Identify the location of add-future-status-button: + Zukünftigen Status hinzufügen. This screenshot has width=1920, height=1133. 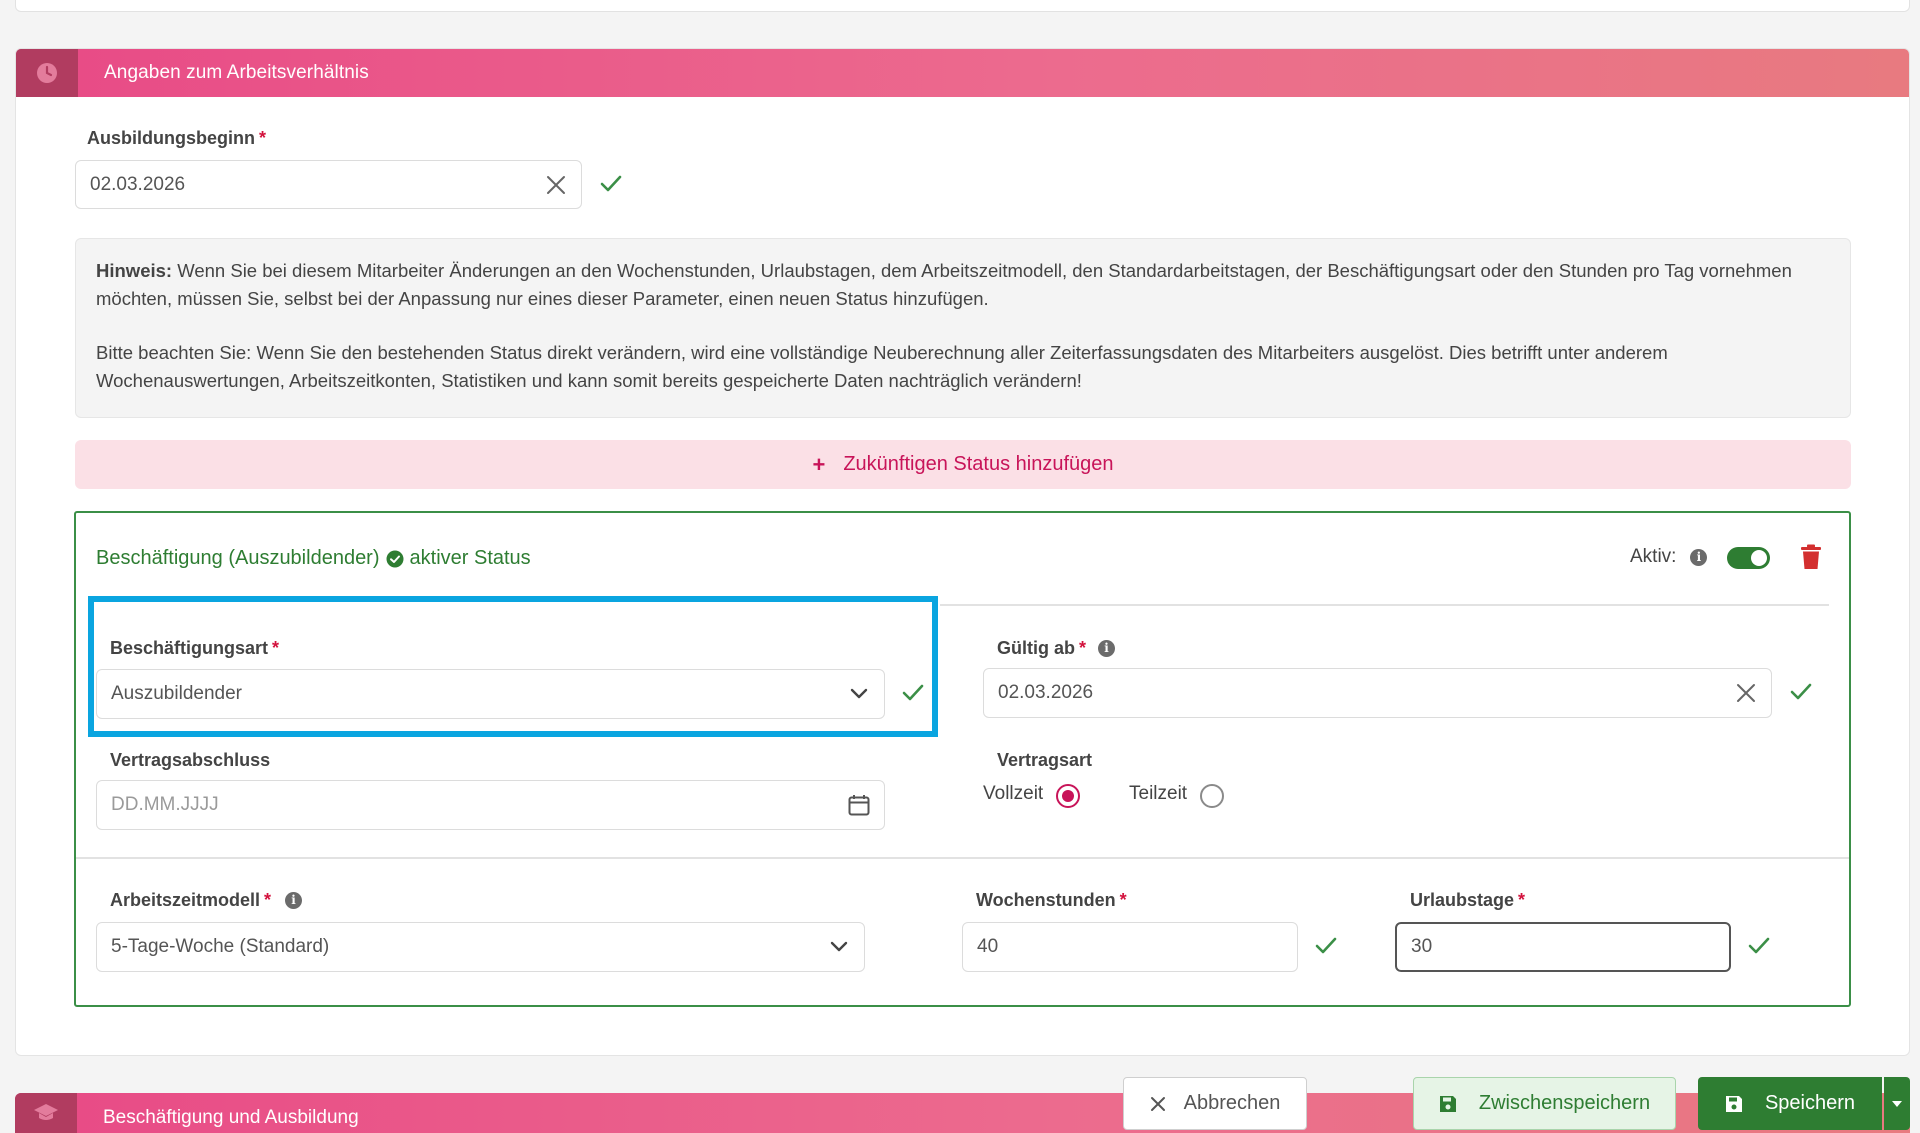
(963, 464).